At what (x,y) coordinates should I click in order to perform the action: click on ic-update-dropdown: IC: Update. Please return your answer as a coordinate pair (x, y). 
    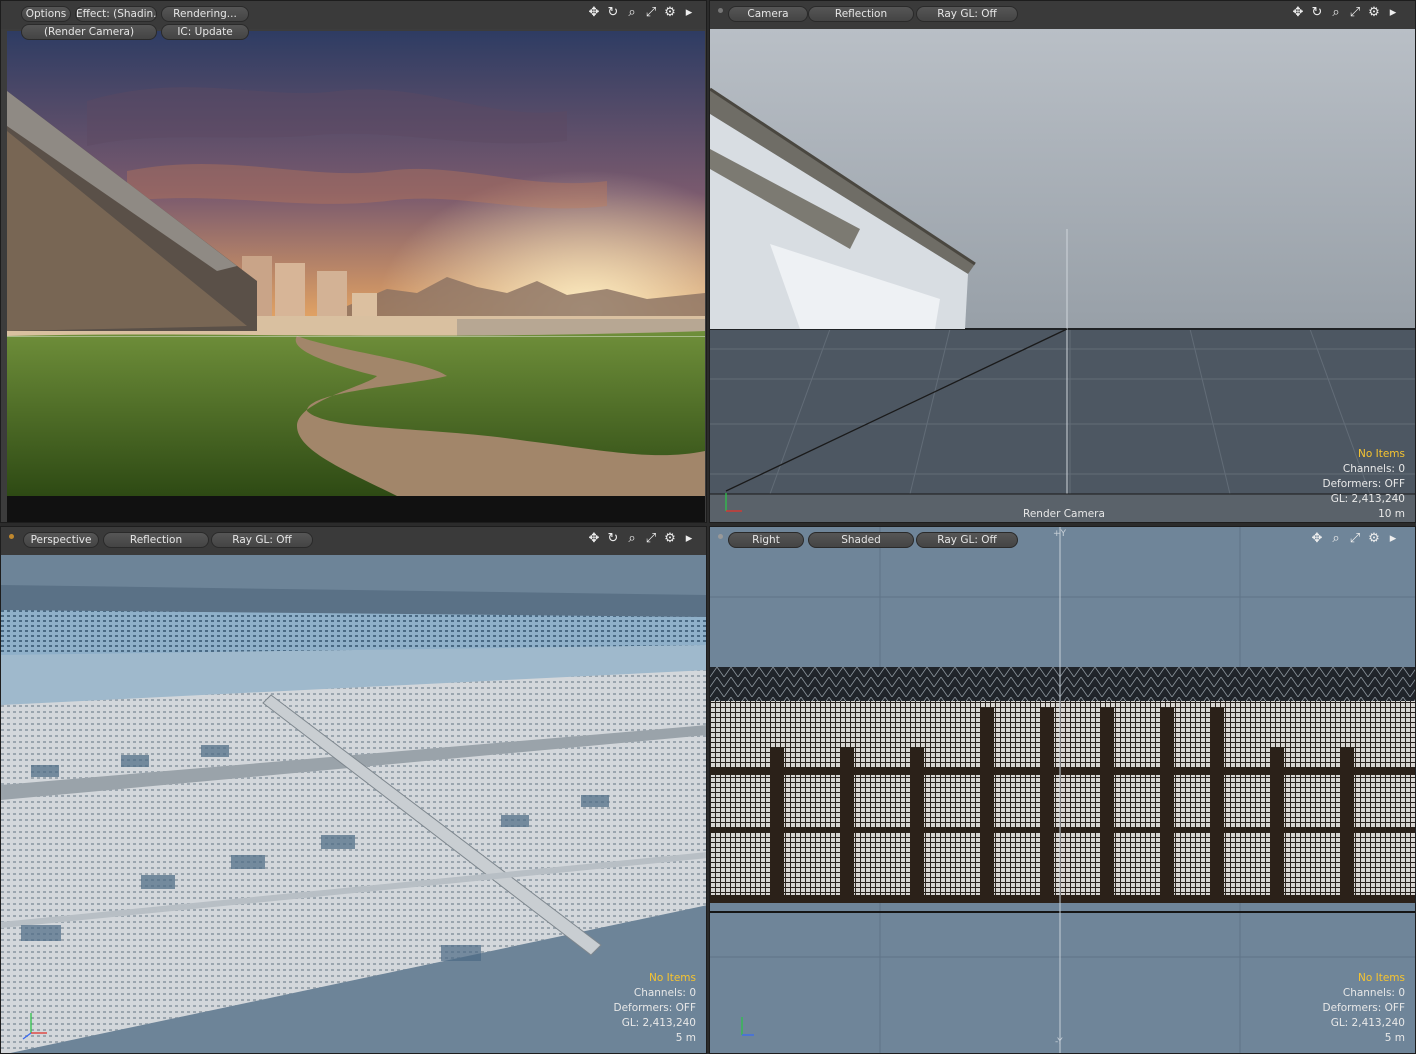
    Looking at the image, I should click on (205, 32).